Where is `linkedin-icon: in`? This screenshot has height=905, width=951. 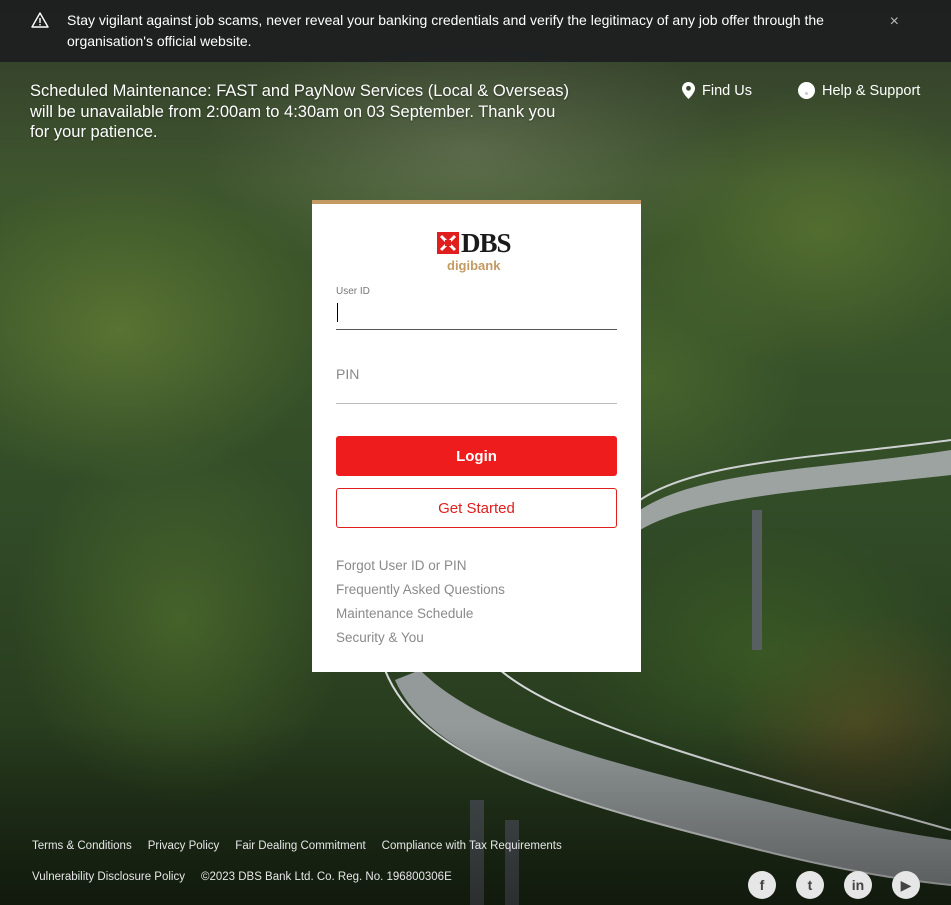
linkedin-icon: in is located at coordinates (858, 885).